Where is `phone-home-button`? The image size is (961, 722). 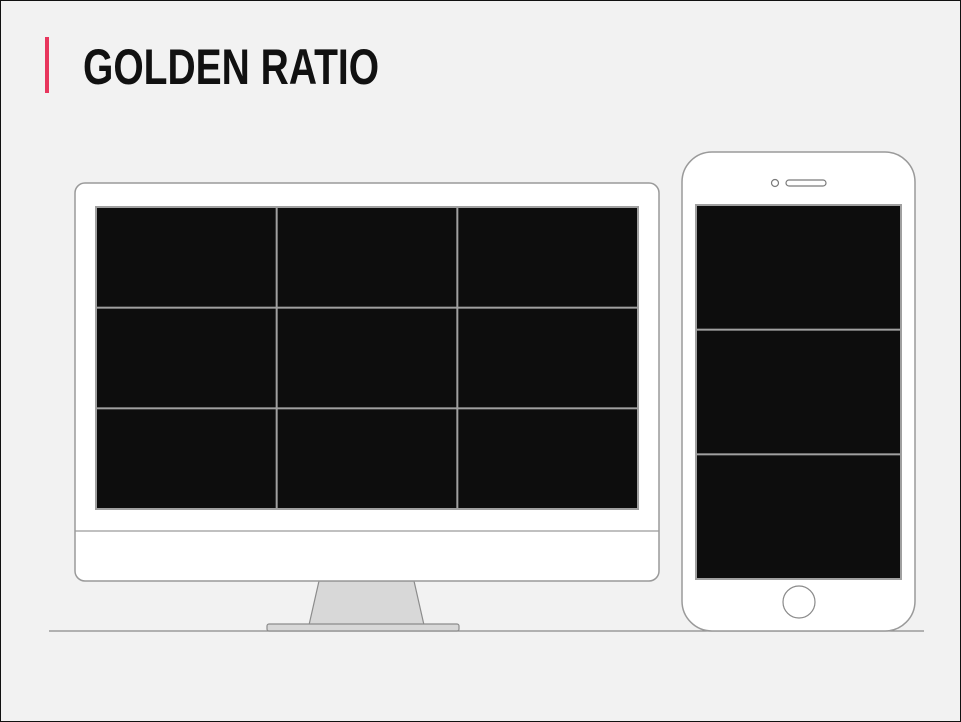 phone-home-button is located at coordinates (799, 602).